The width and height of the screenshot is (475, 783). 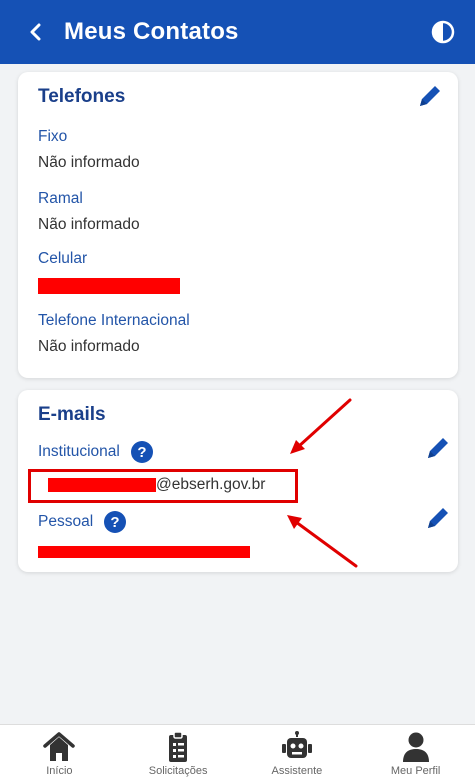 What do you see at coordinates (59, 747) in the screenshot?
I see `home-icon` at bounding box center [59, 747].